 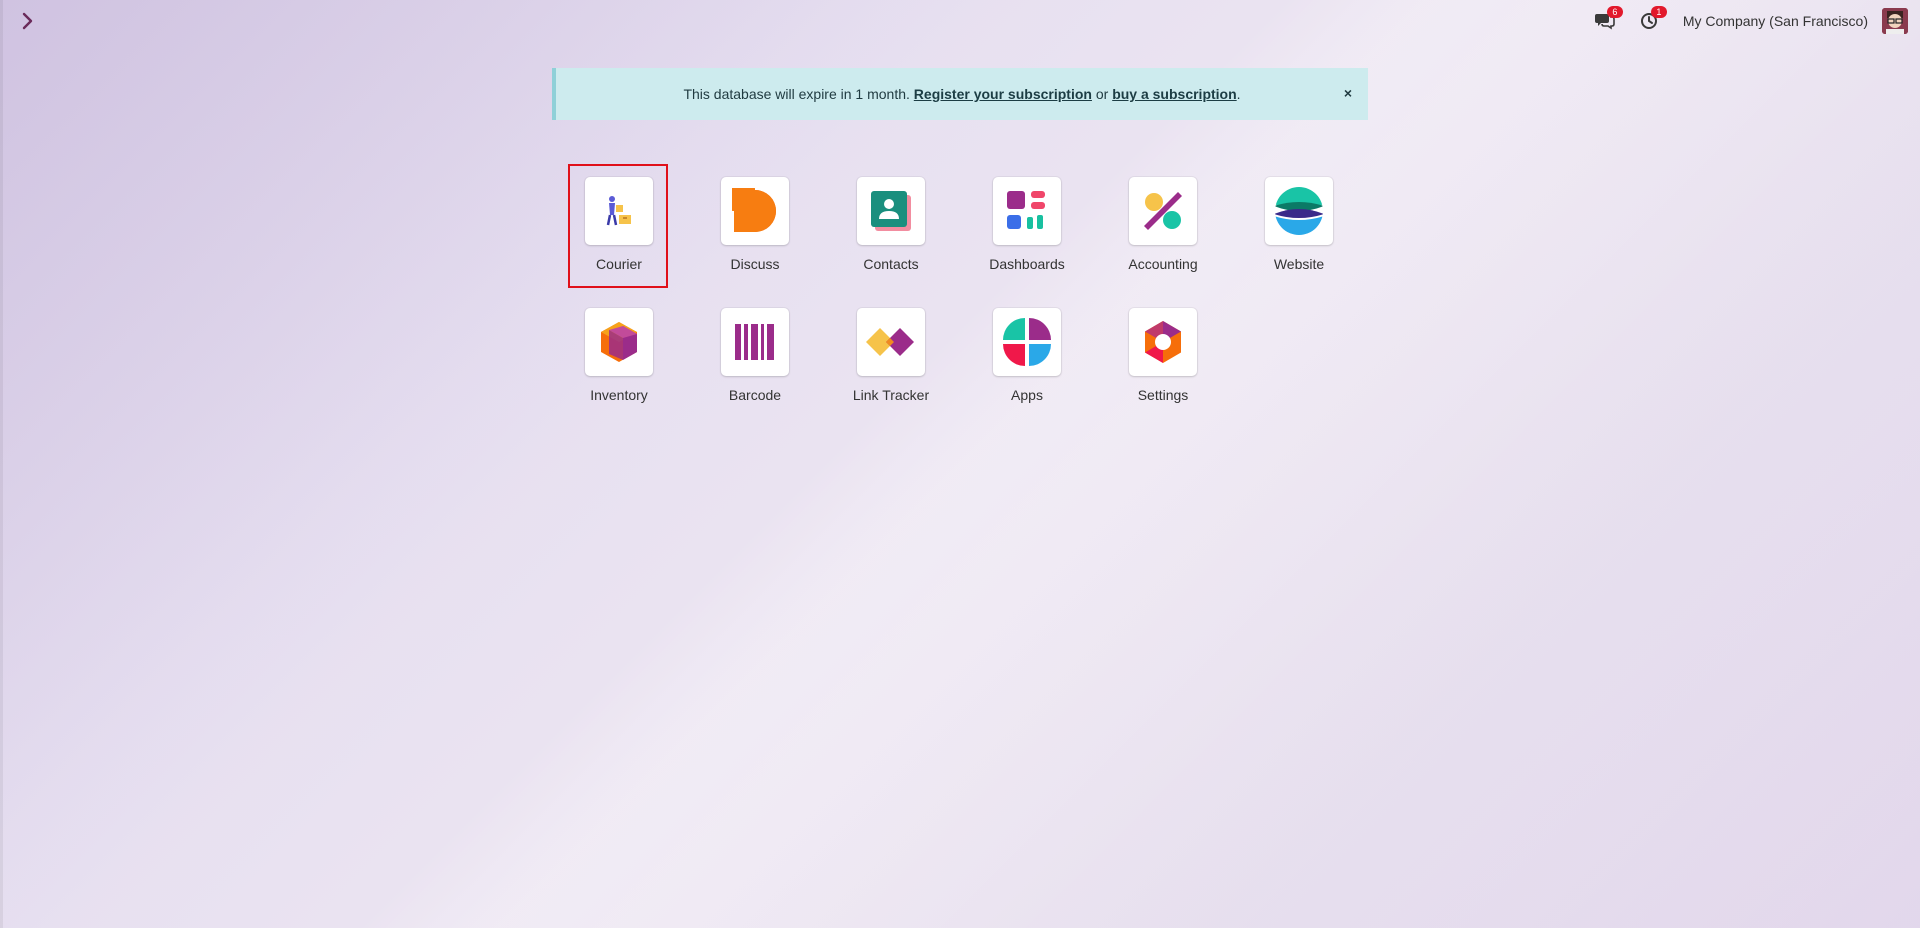 What do you see at coordinates (1, 464) in the screenshot?
I see `left-edge` at bounding box center [1, 464].